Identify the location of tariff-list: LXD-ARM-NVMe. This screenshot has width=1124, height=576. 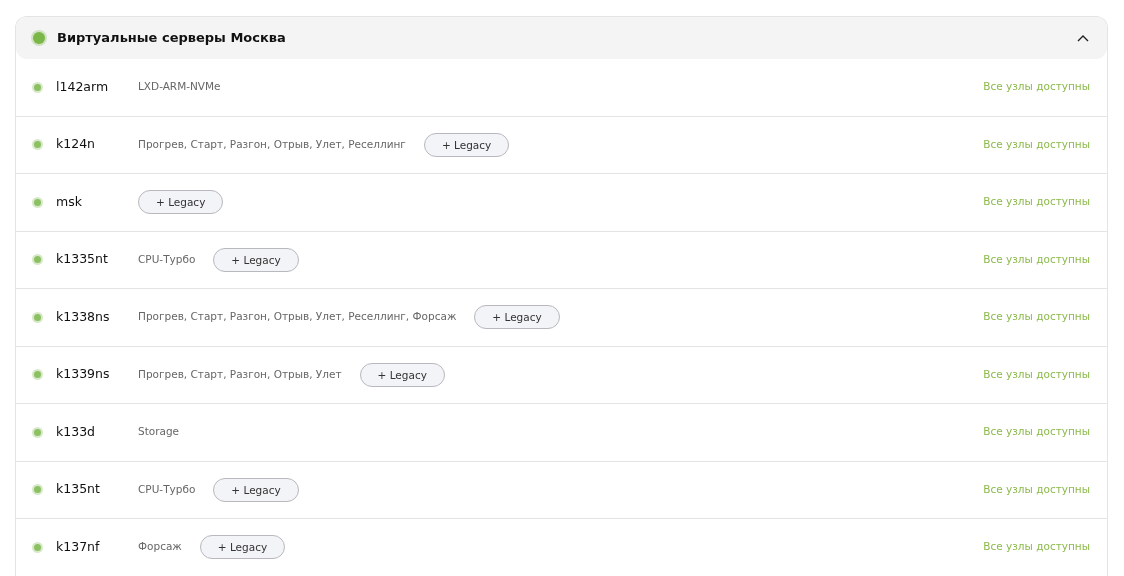
(179, 87).